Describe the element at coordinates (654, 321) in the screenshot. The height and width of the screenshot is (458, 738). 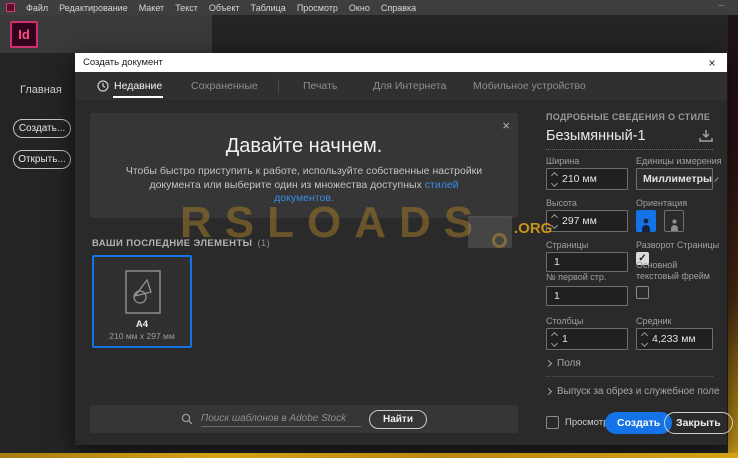
I see `gutter-label: Средник` at that location.